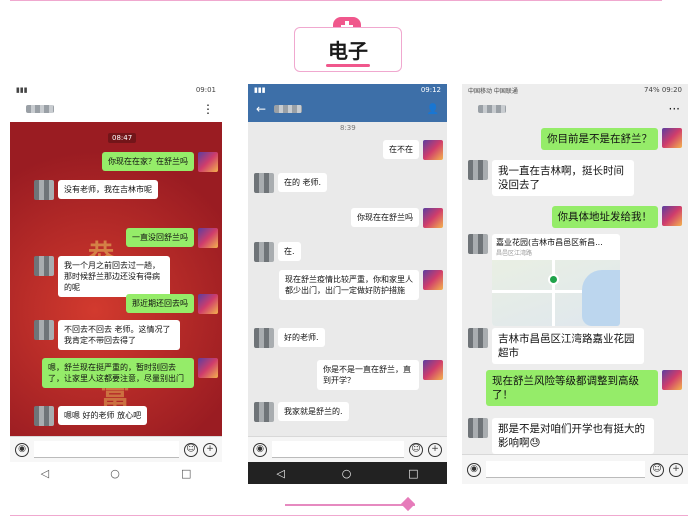 Image resolution: width=698 pixels, height=522 pixels. What do you see at coordinates (349, 515) in the screenshot?
I see `bottom-divider` at bounding box center [349, 515].